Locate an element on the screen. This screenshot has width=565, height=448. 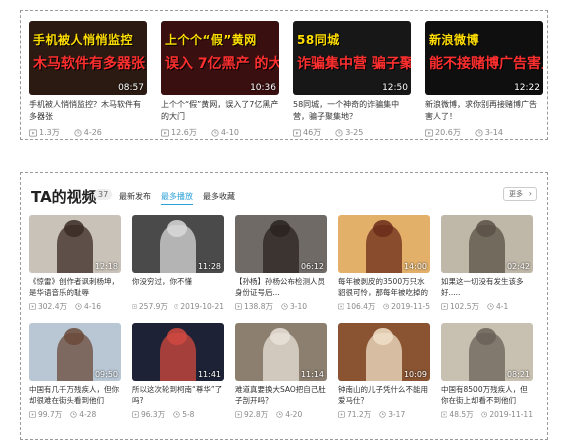
video-thumbnail: 58同城 诈骗集中营 骗子聚集地 12:50 is located at coordinates (352, 58).